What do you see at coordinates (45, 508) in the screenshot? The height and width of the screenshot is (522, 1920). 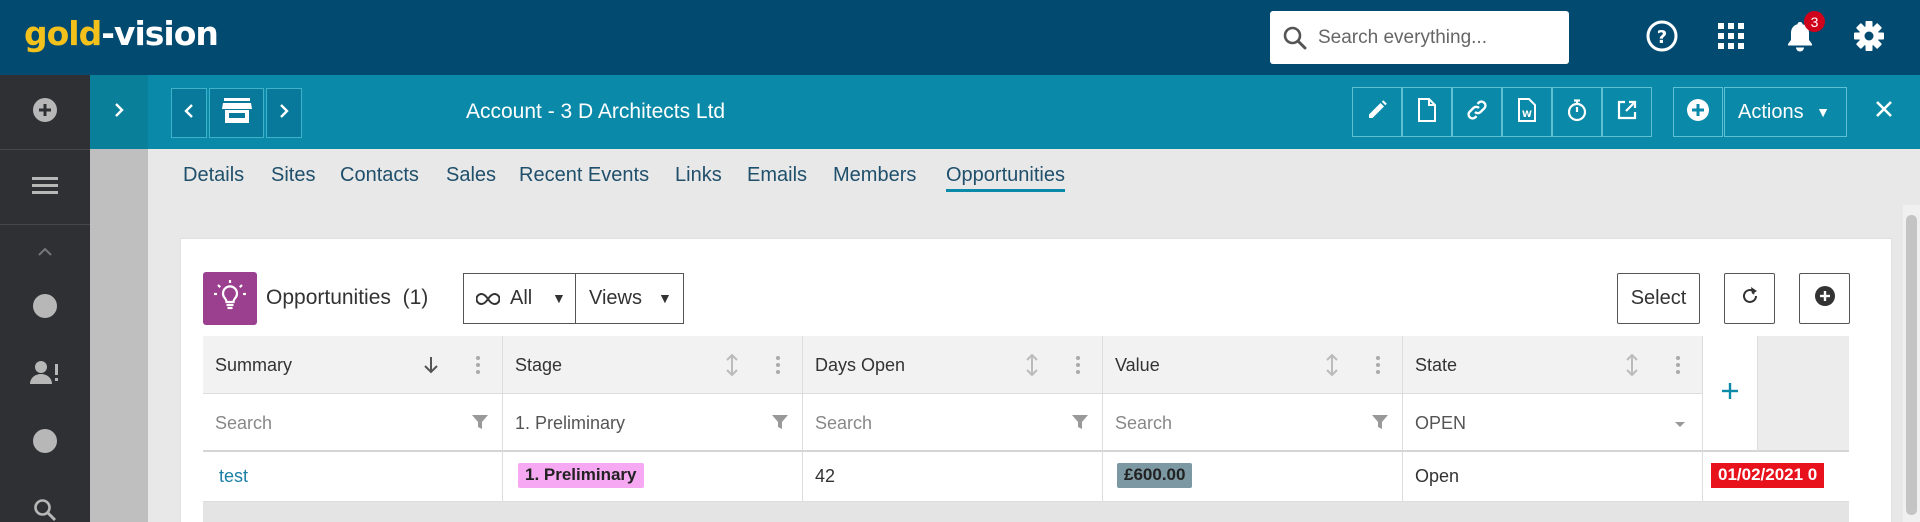 I see `search-icon` at bounding box center [45, 508].